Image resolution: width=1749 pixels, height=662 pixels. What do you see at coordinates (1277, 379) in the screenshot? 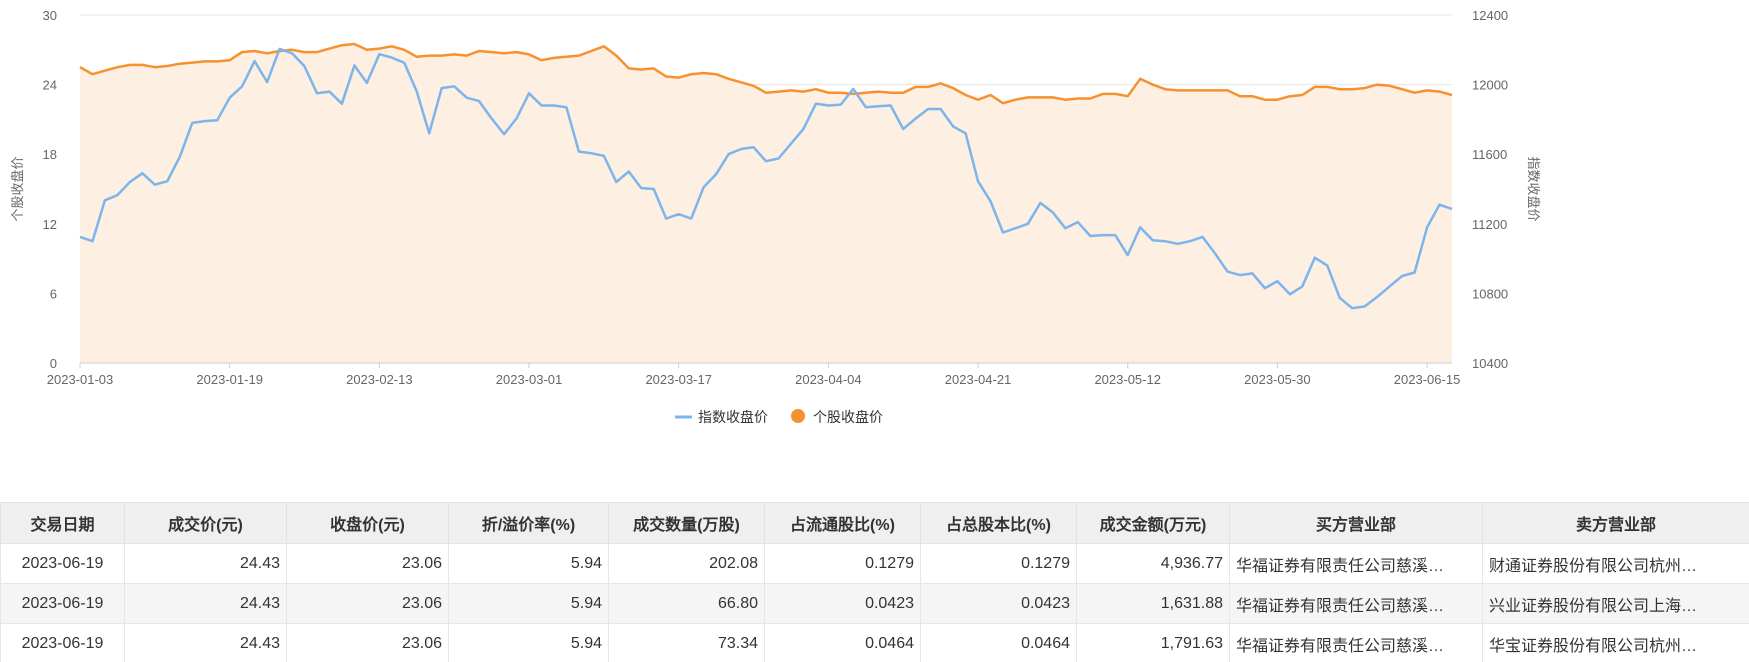
I see `x-tick-label: 2023-05-30` at bounding box center [1277, 379].